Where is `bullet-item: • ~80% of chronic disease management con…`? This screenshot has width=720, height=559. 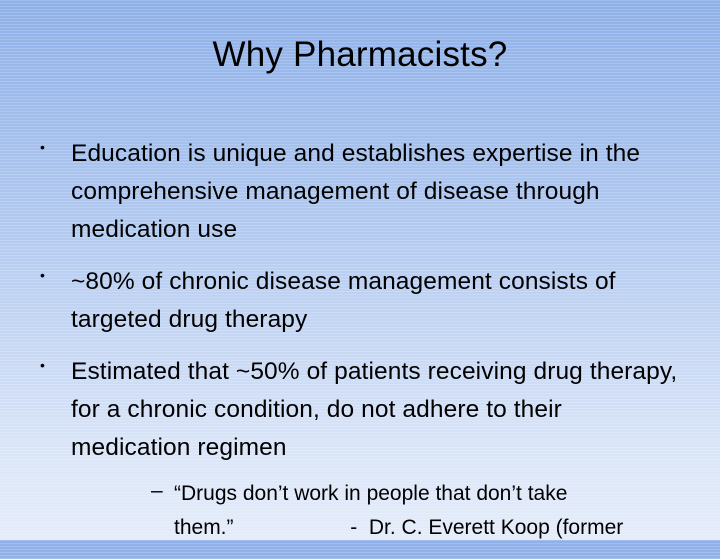
bullet-item: • ~80% of chronic disease management con… is located at coordinates (360, 301).